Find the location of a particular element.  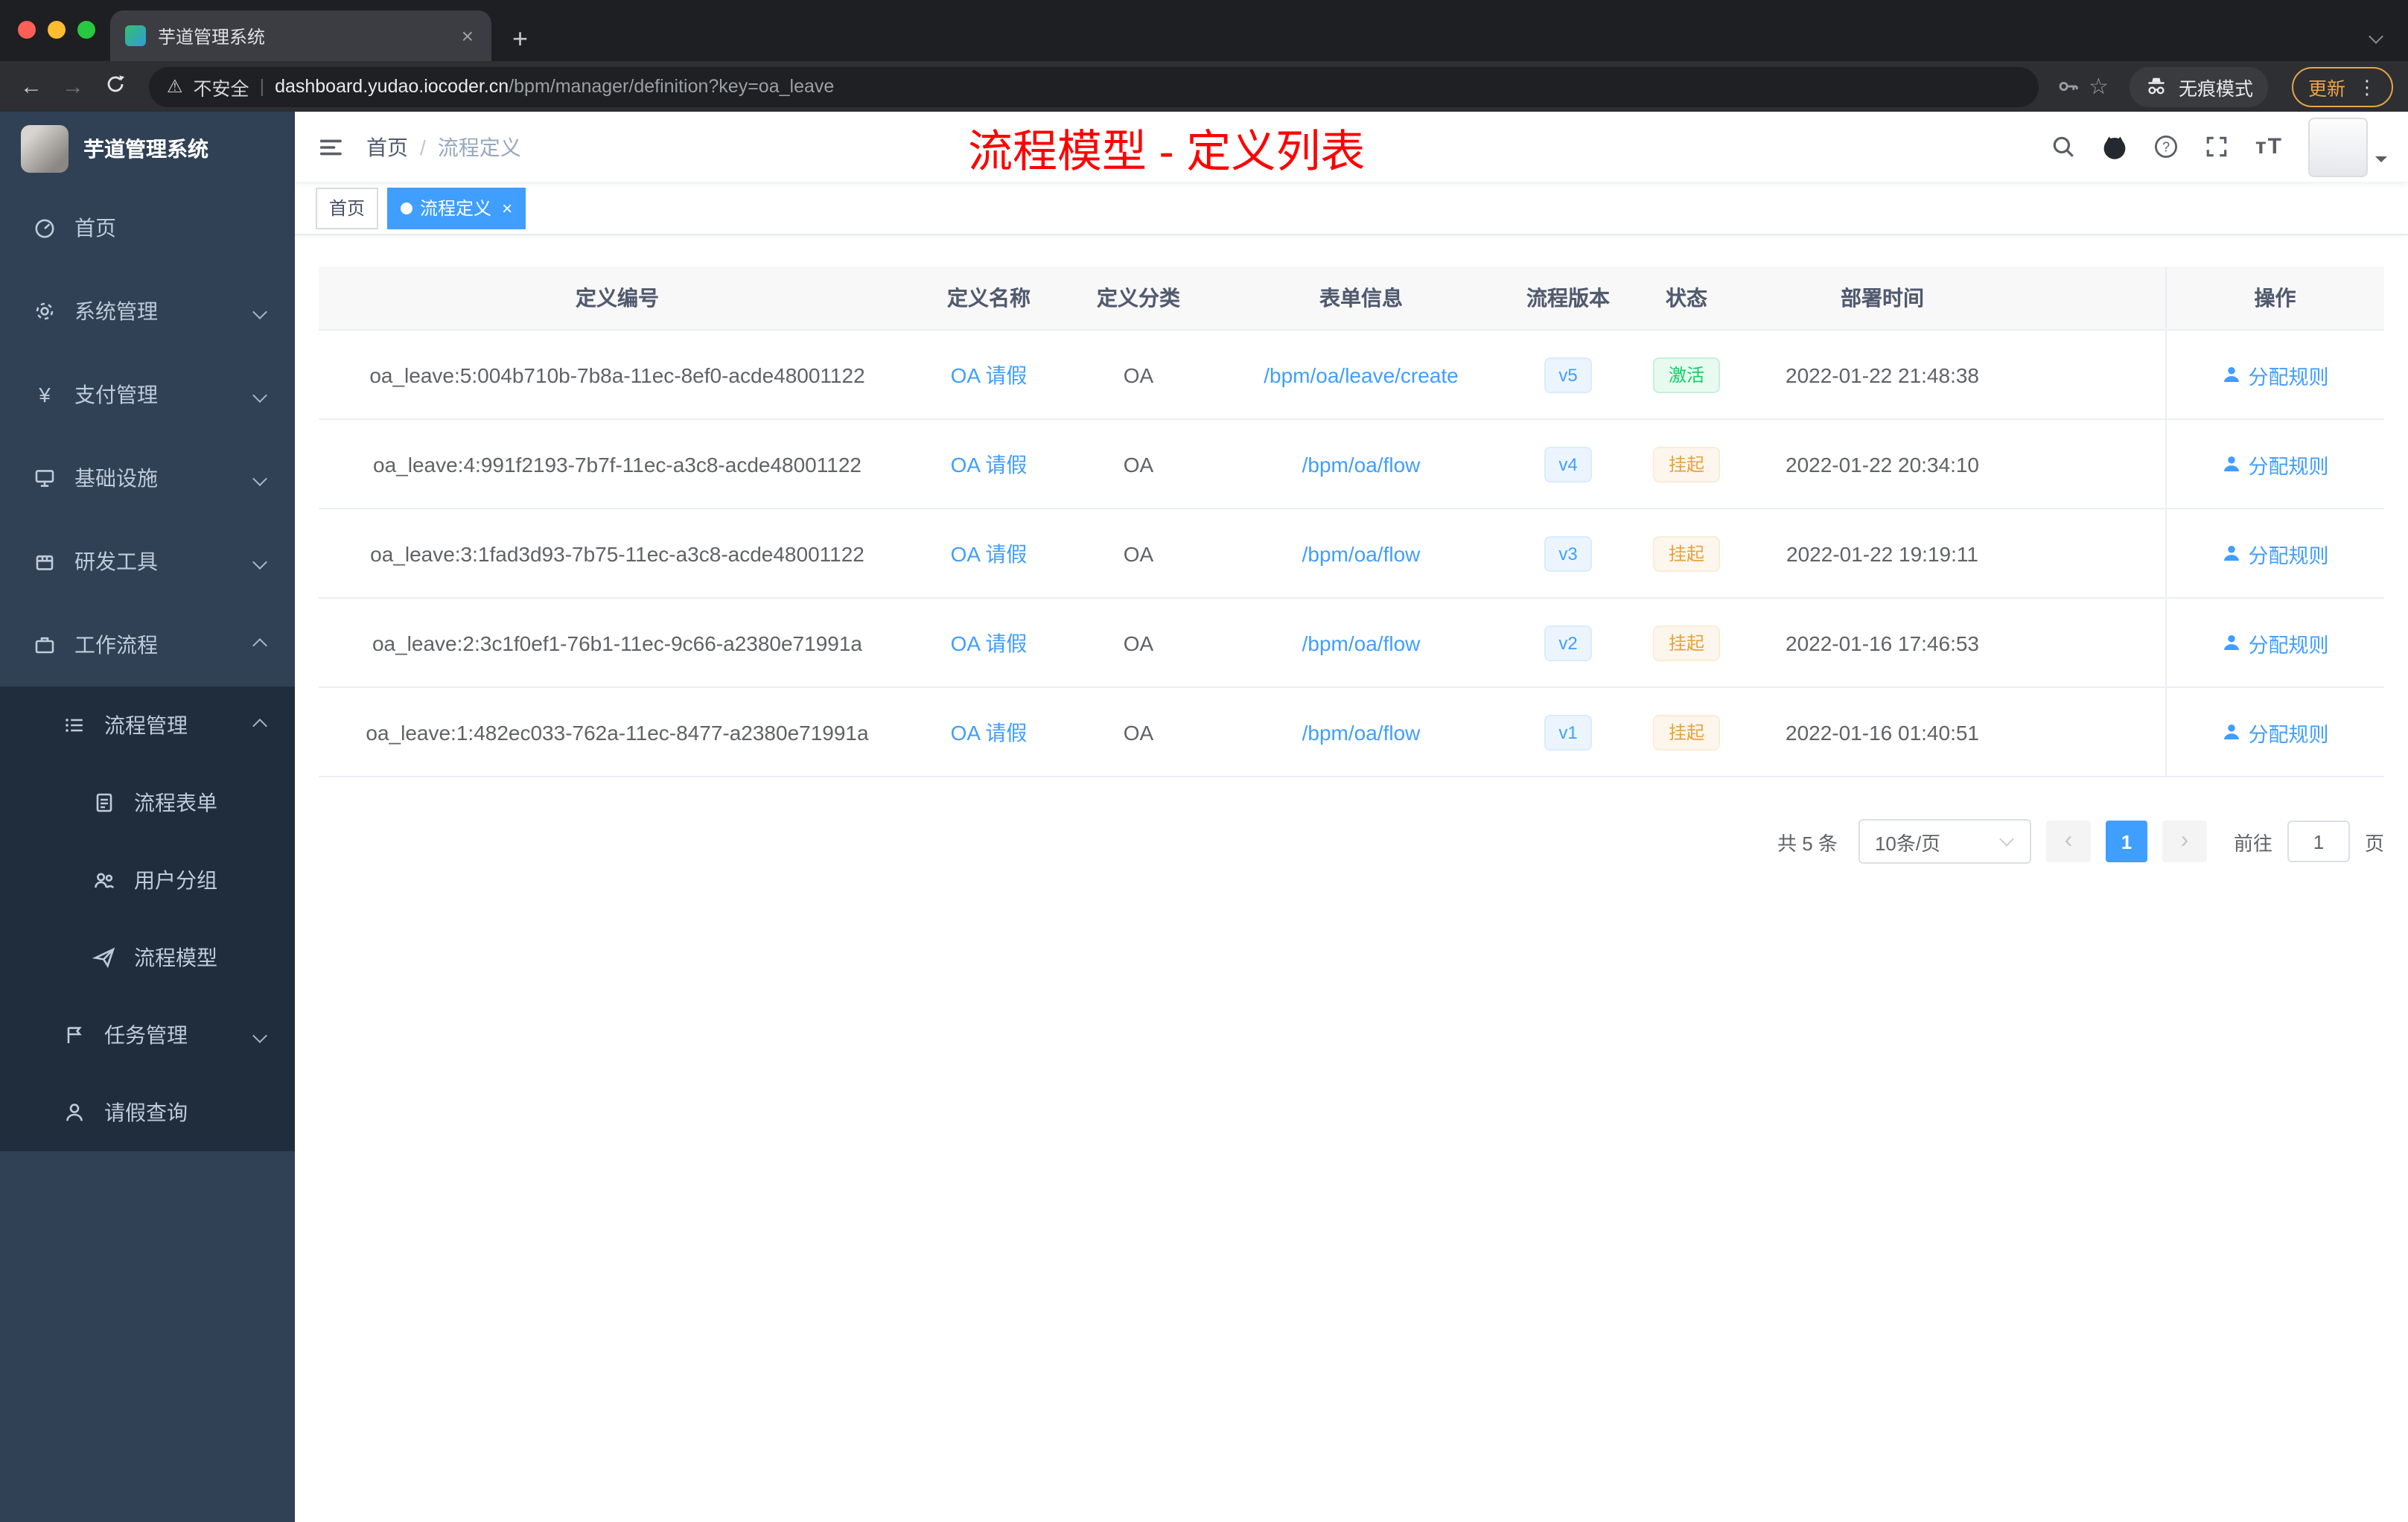

new-tab-button: + is located at coordinates (520, 38).